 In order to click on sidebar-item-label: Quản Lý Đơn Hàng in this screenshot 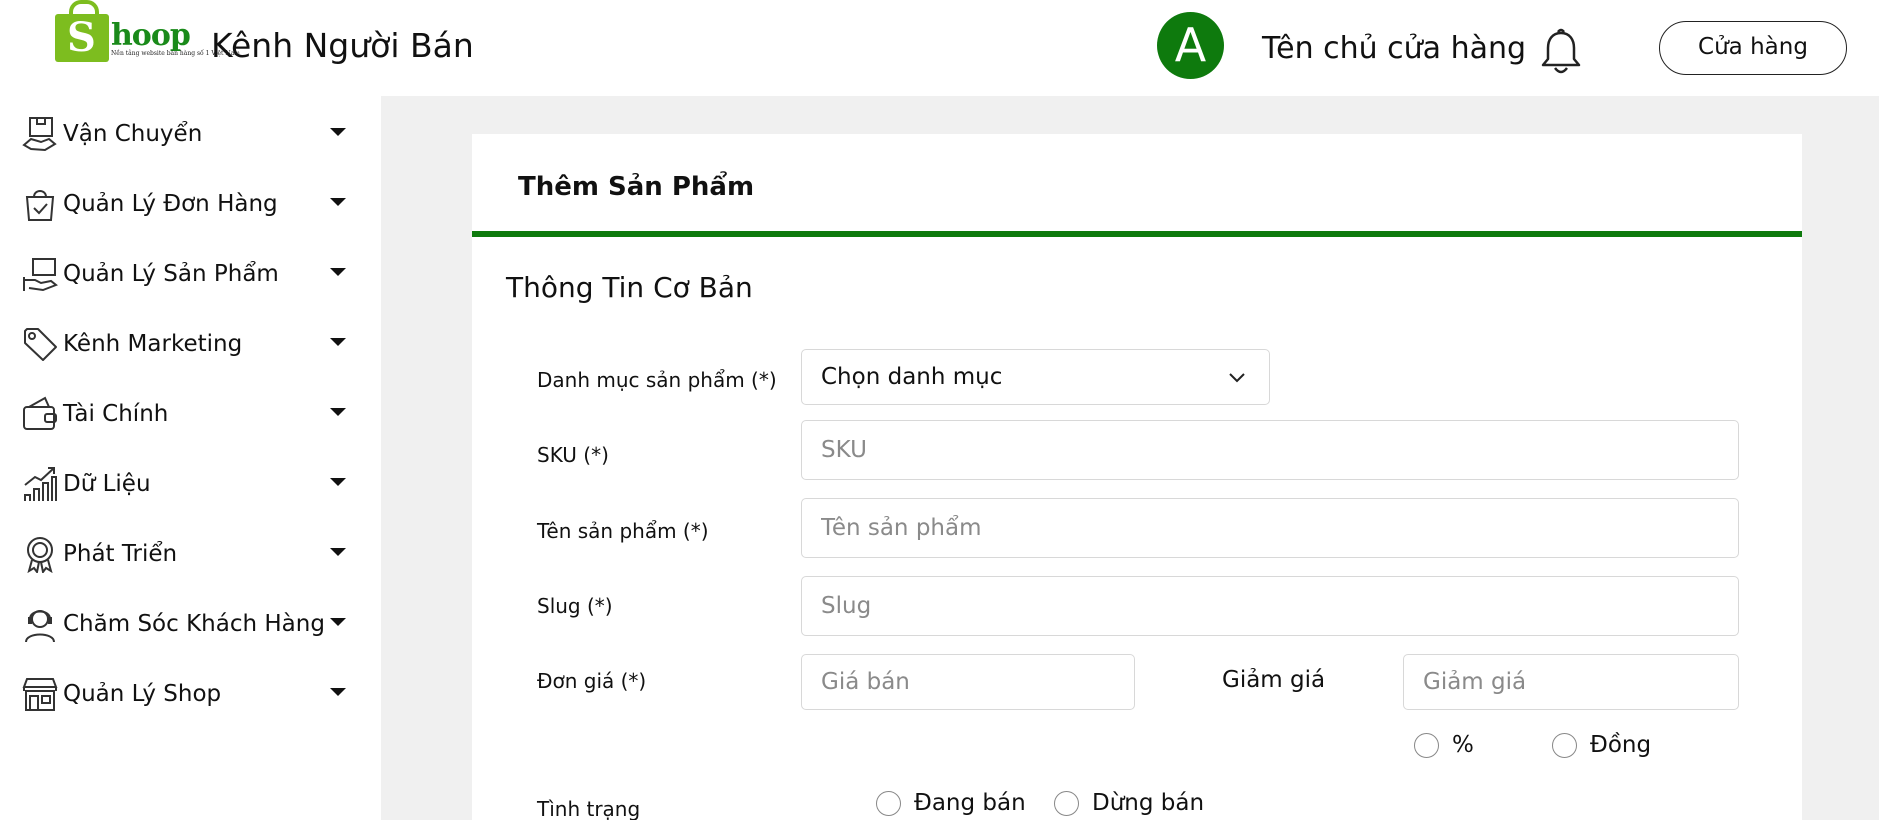, I will do `click(170, 204)`.